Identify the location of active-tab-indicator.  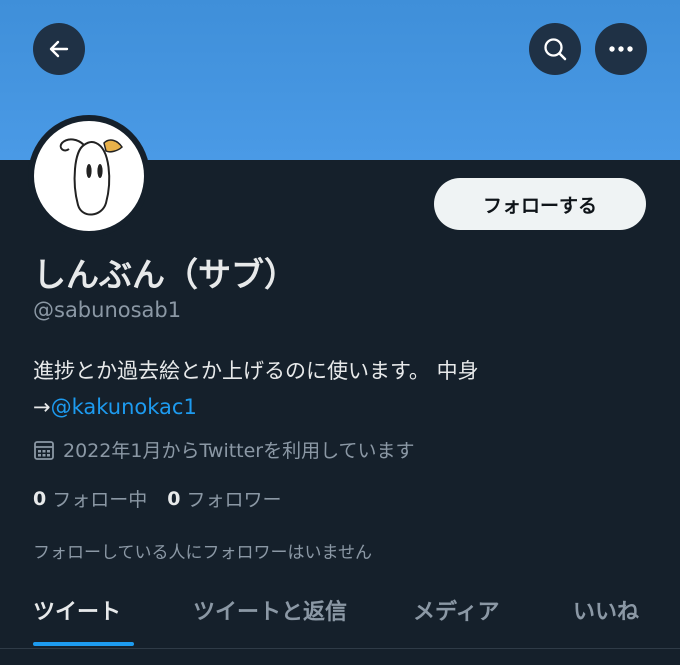
(83, 644).